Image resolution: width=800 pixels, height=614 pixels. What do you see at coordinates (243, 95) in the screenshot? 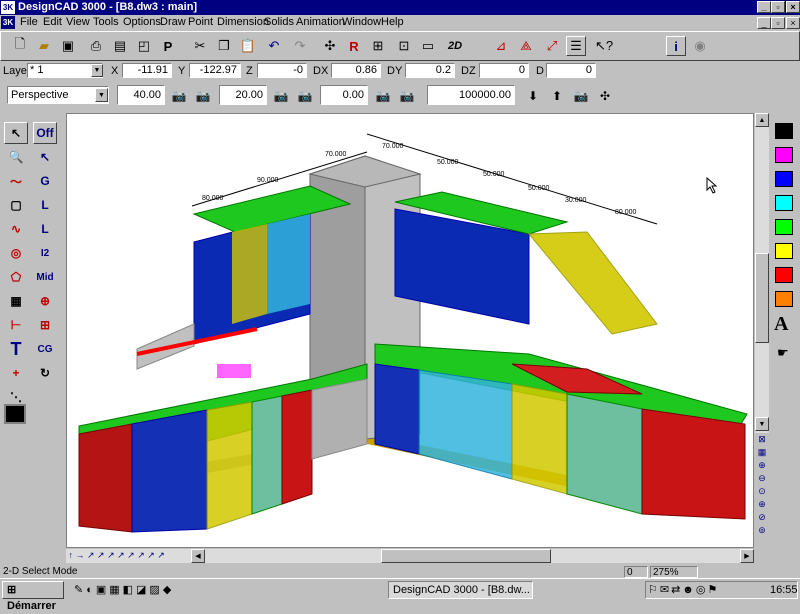
I see `angle2-field: 20.00` at bounding box center [243, 95].